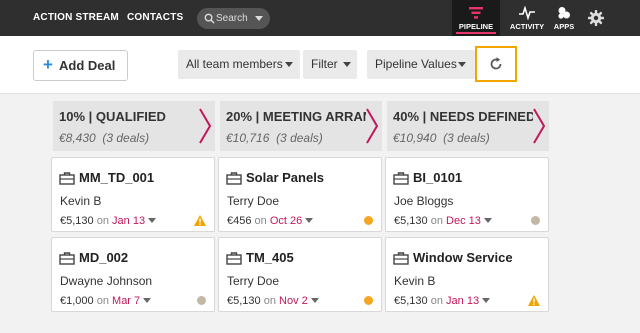 This screenshot has height=333, width=640. Describe the element at coordinates (441, 138) in the screenshot. I see `stage-summary: €10,940 (3 deals)` at that location.